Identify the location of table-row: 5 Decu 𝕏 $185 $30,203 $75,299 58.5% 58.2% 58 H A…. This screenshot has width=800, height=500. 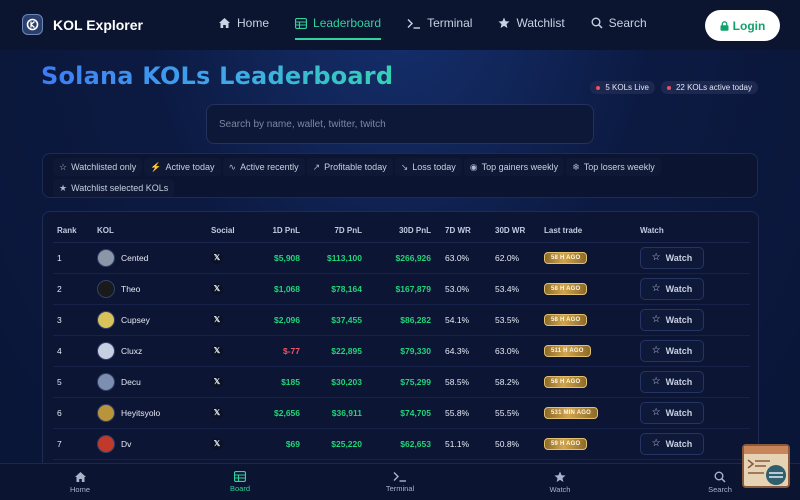
(401, 382).